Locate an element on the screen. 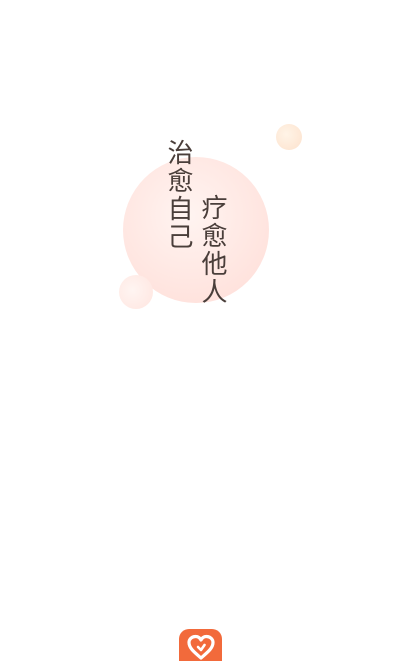 The image size is (400, 661). app-logo is located at coordinates (200, 645).